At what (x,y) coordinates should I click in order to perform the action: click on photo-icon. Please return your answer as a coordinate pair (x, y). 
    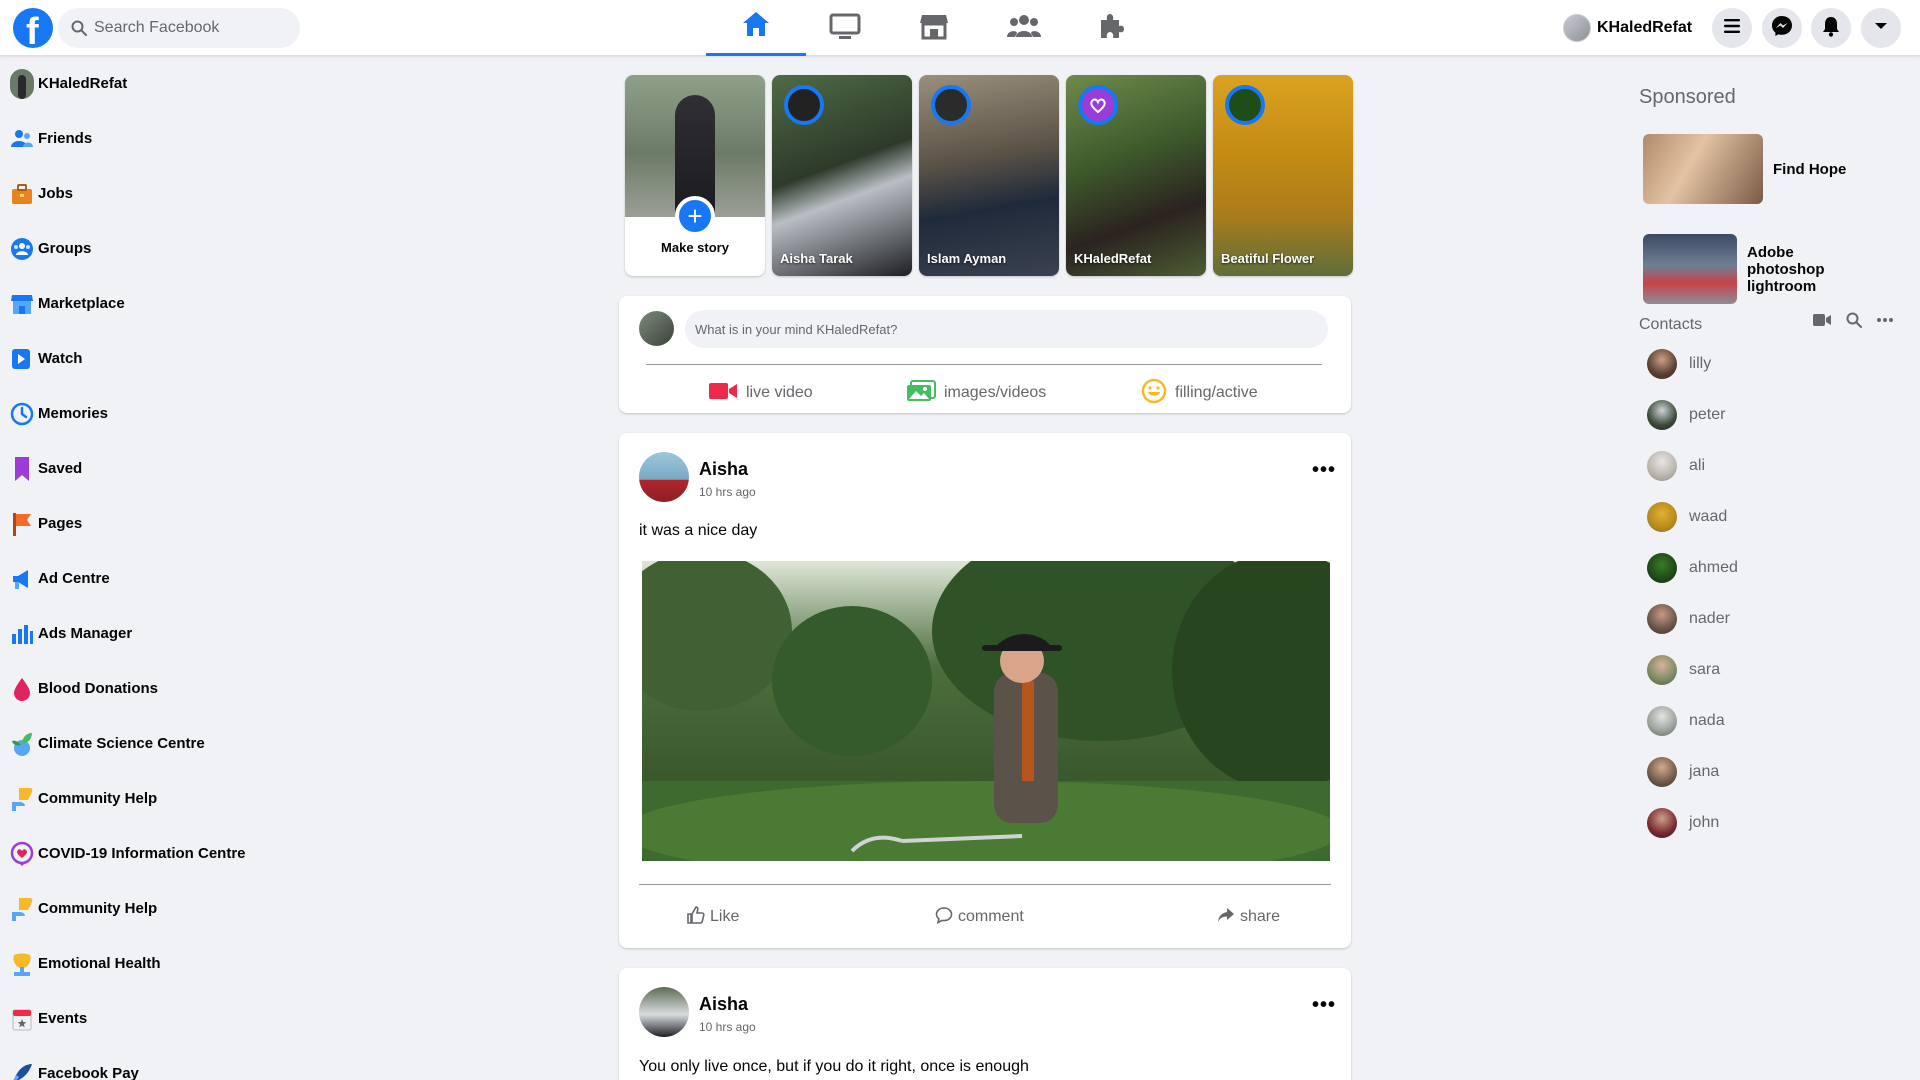
    Looking at the image, I should click on (921, 393).